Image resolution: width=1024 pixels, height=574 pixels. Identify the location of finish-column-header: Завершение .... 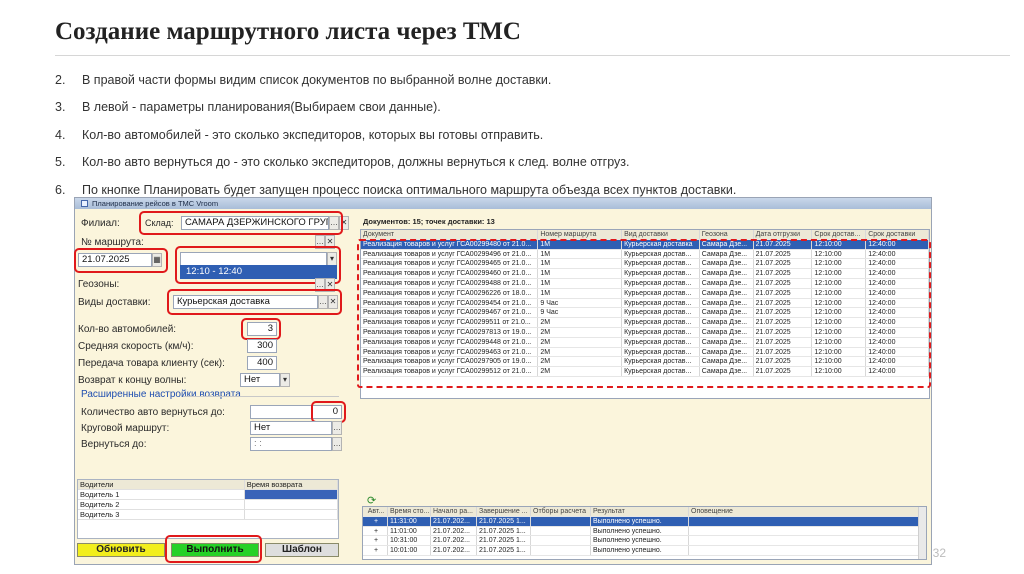
(504, 511).